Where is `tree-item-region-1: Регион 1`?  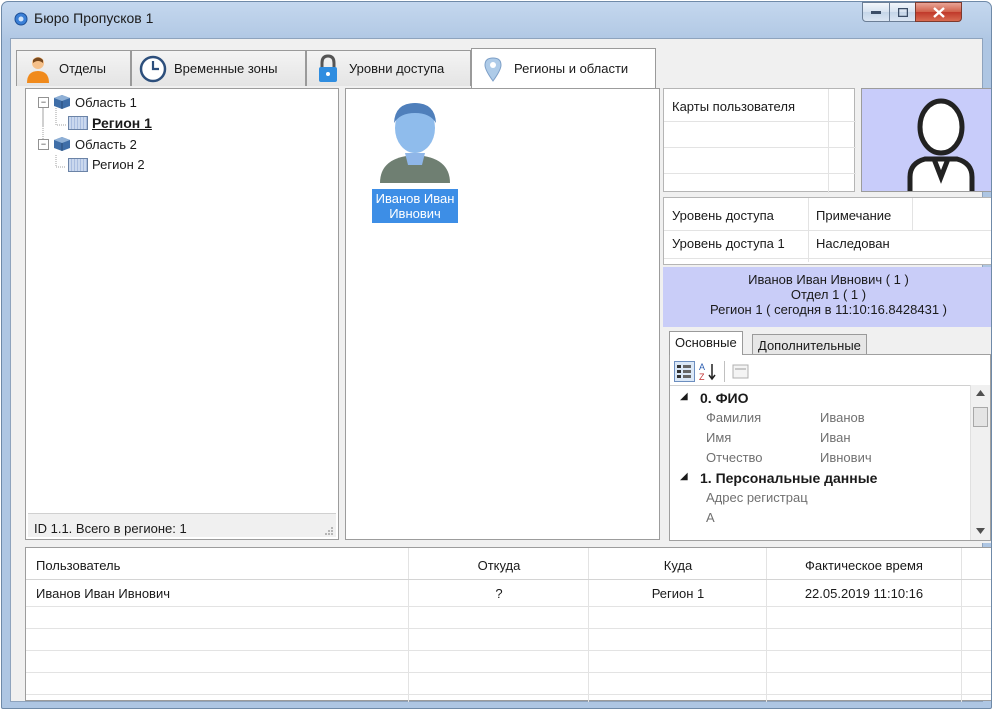 tree-item-region-1: Регион 1 is located at coordinates (110, 123).